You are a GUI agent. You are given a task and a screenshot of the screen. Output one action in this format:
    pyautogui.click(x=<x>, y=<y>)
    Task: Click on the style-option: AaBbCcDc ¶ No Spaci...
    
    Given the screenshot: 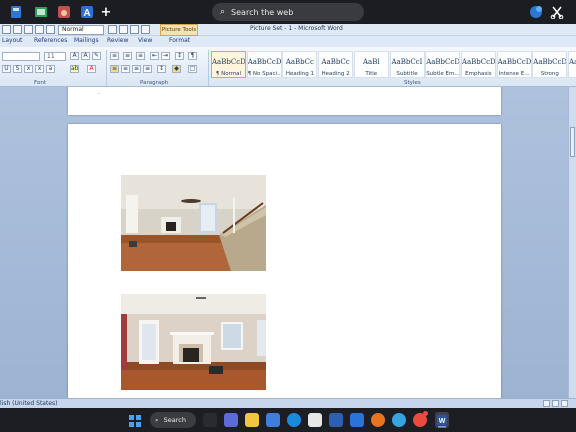 What is the action you would take?
    pyautogui.click(x=264, y=64)
    